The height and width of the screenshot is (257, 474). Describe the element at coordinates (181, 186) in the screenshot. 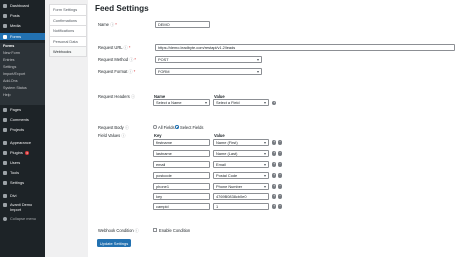

I see `field-key-input: phone1` at that location.